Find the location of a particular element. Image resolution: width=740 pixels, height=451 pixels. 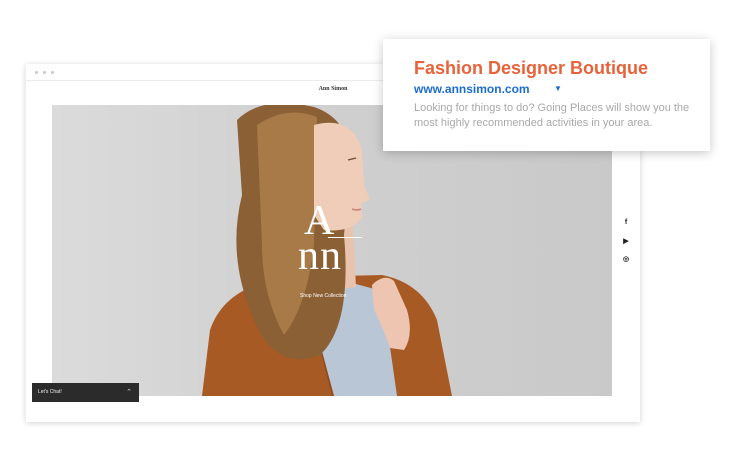

youtube-icon: ▶ is located at coordinates (626, 241).